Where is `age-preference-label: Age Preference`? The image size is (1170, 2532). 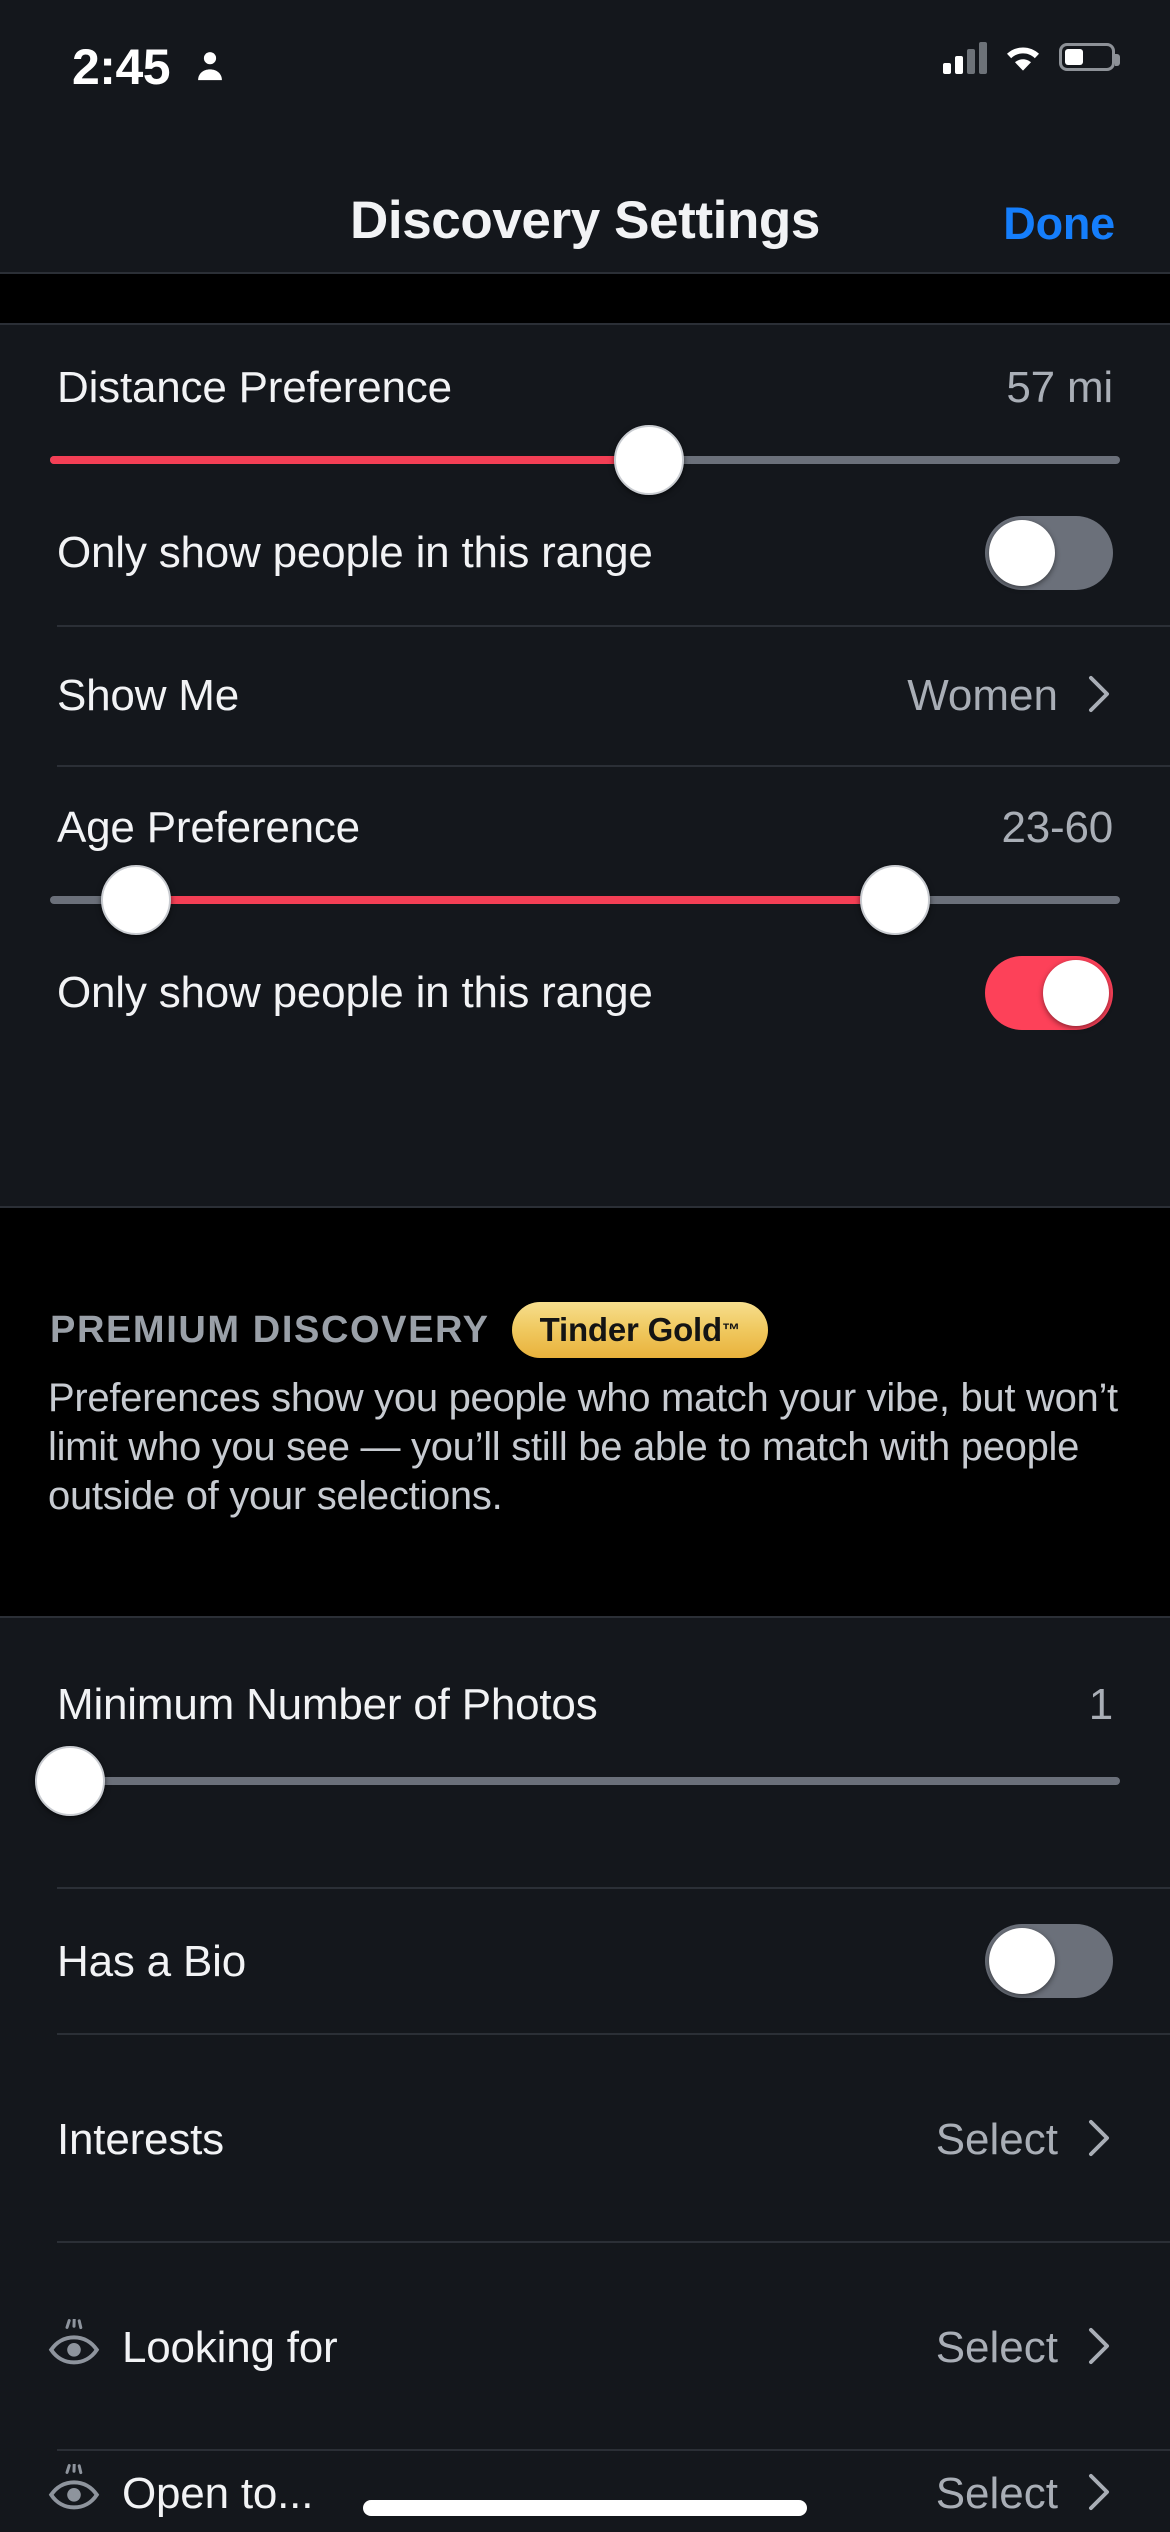 age-preference-label: Age Preference is located at coordinates (208, 827).